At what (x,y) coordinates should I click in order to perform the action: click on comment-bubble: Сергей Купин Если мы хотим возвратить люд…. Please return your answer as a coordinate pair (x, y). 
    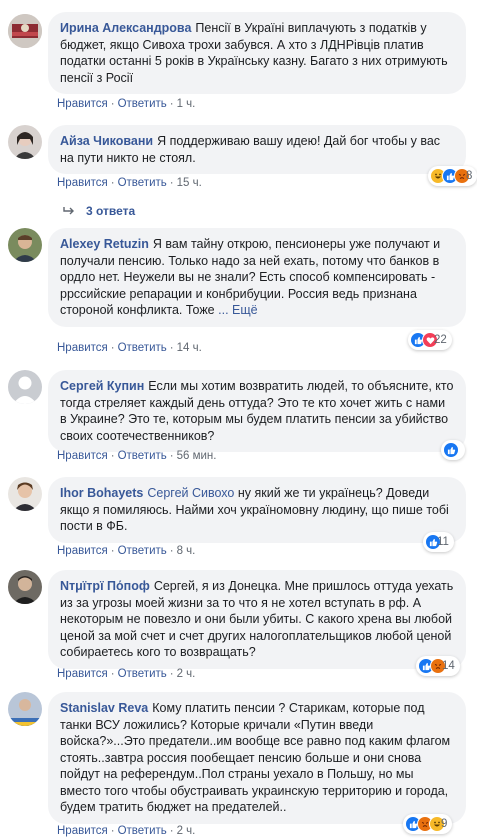
    Looking at the image, I should click on (257, 411).